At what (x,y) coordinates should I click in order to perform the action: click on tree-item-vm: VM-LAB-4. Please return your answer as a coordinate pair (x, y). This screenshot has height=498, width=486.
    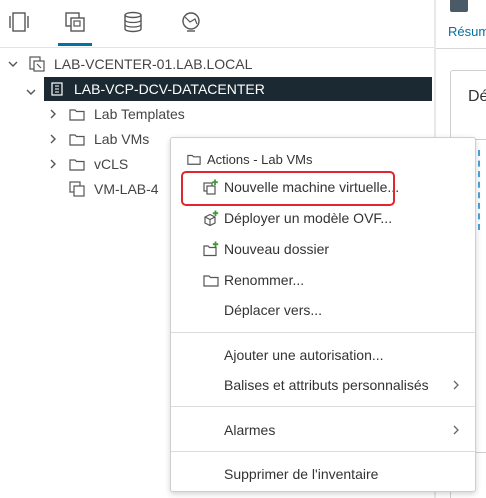
    Looking at the image, I should click on (113, 189).